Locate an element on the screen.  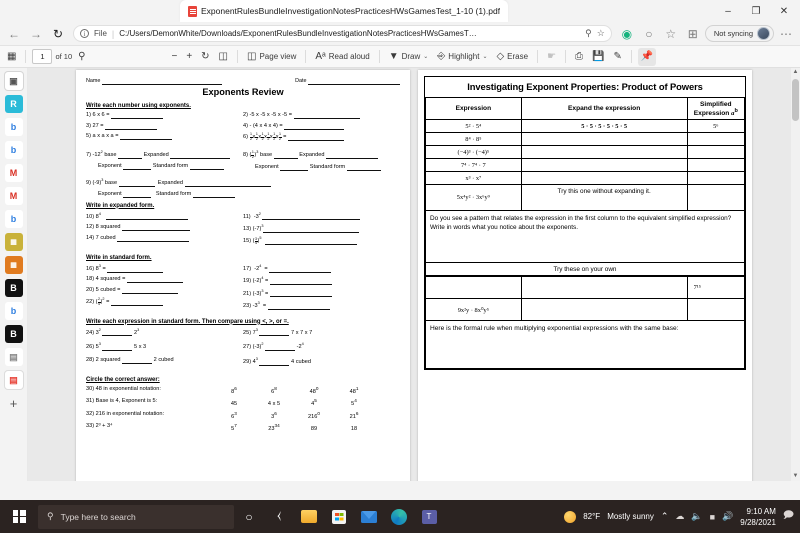
highlight-button: ⎆ Highlight ⌄ is located at coordinates (462, 57).